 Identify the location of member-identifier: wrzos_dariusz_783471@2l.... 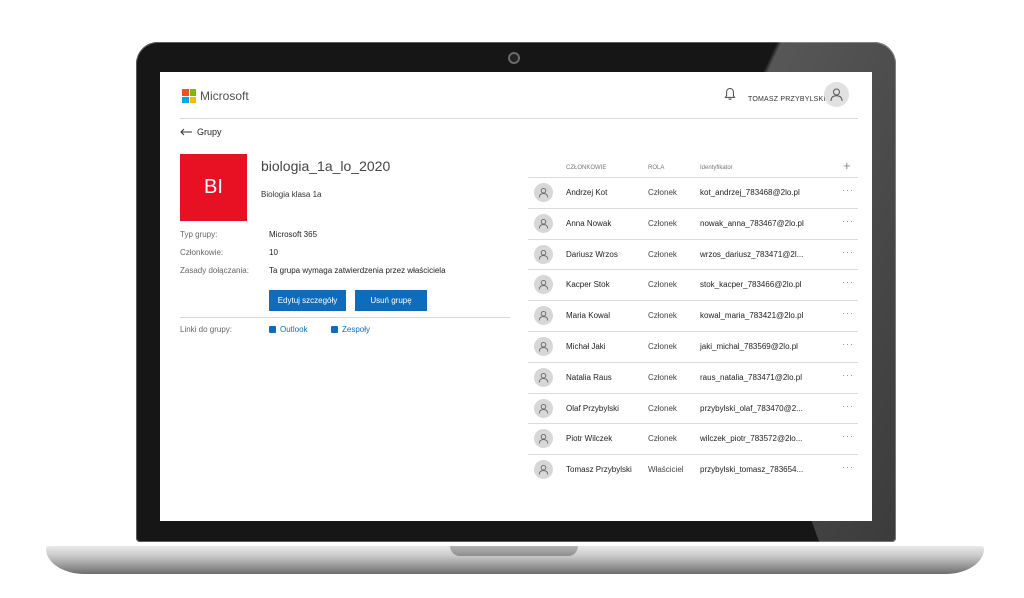
(752, 254).